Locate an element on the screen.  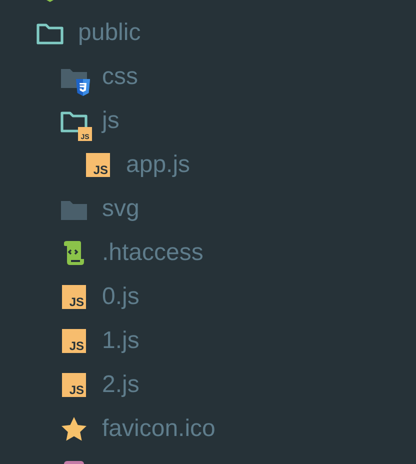
file-name: 1.js is located at coordinates (121, 341).